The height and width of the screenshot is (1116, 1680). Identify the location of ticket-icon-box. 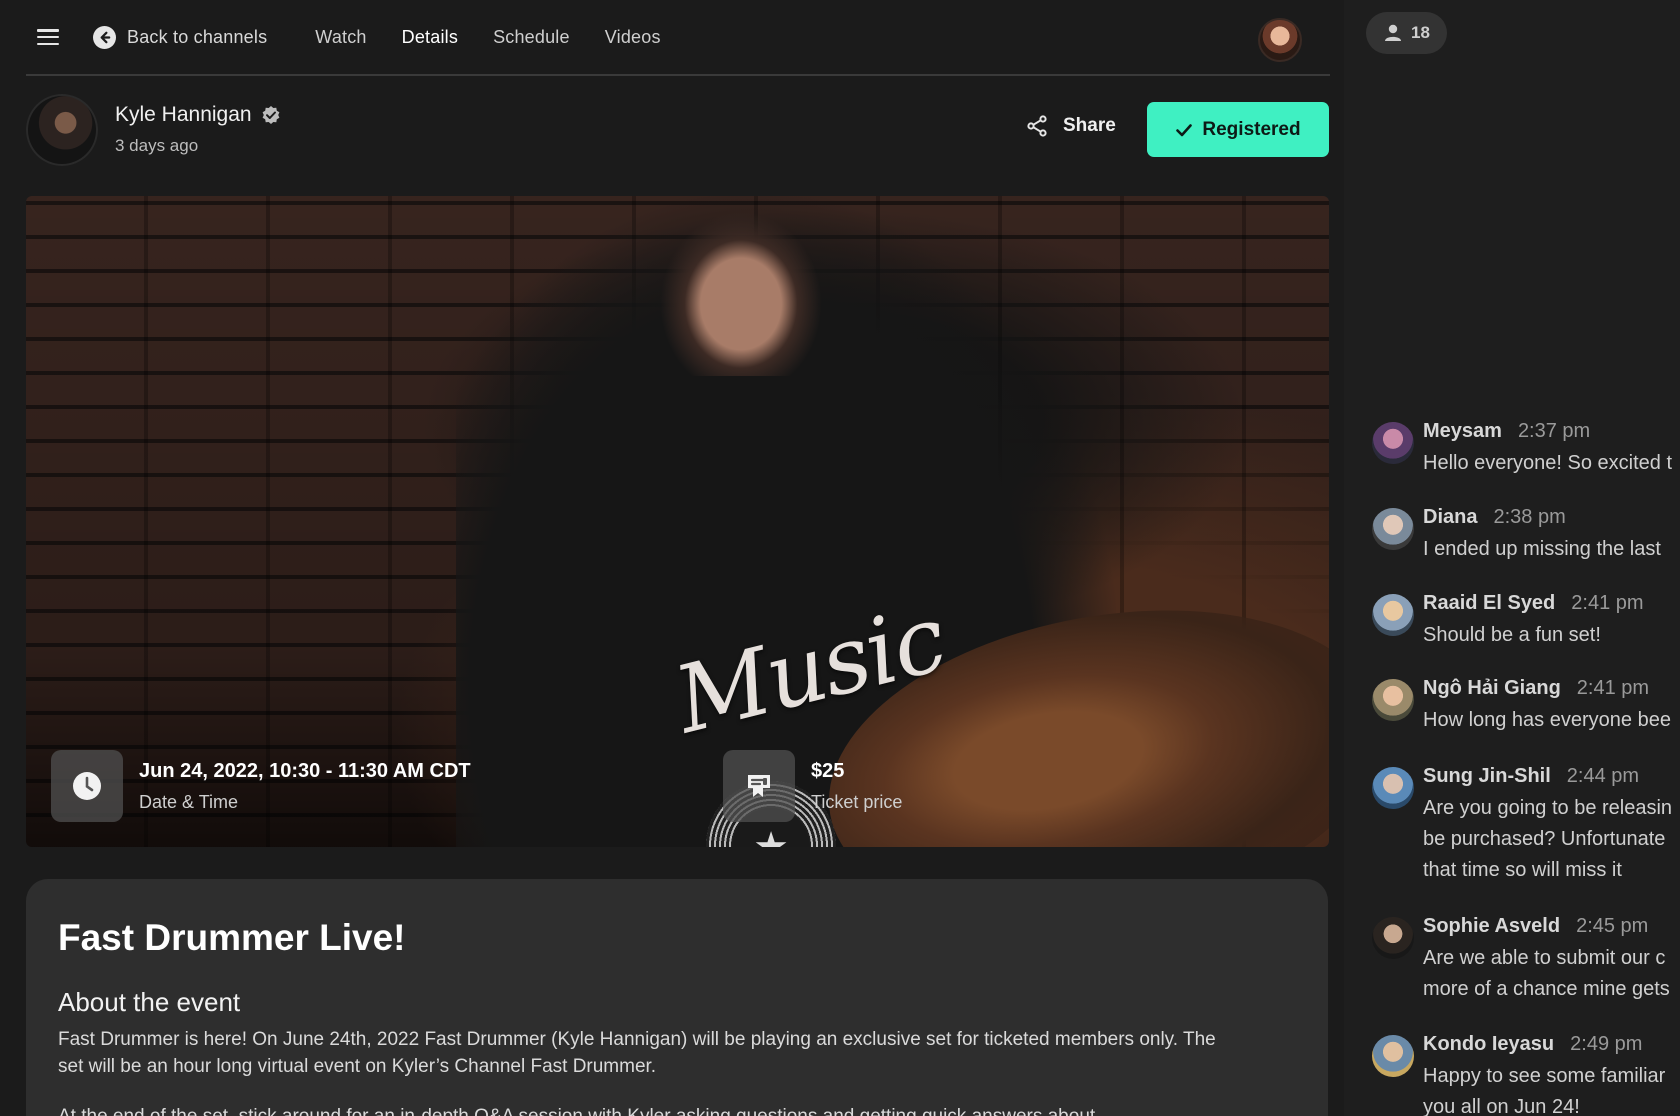
(759, 786).